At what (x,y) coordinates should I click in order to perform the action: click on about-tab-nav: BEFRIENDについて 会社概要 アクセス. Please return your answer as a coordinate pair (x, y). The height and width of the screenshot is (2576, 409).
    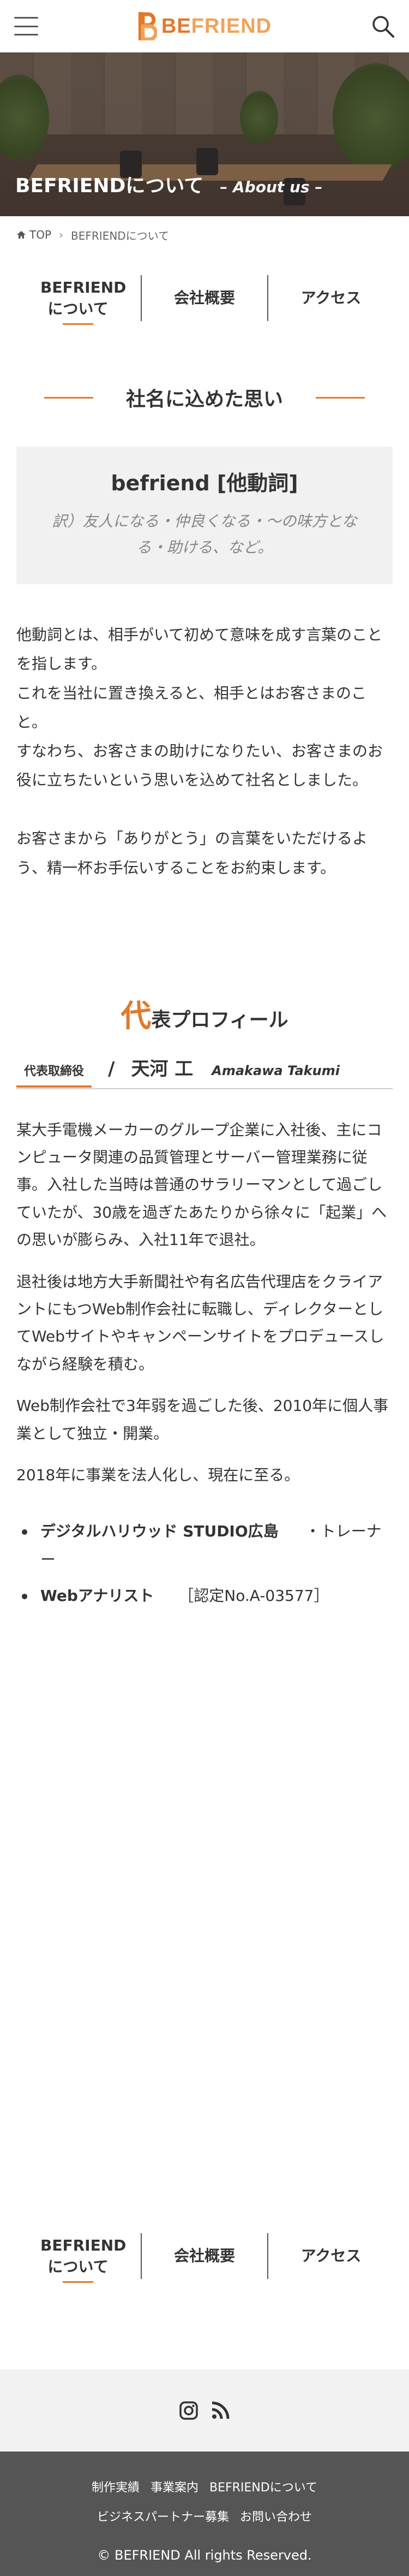
    Looking at the image, I should click on (204, 298).